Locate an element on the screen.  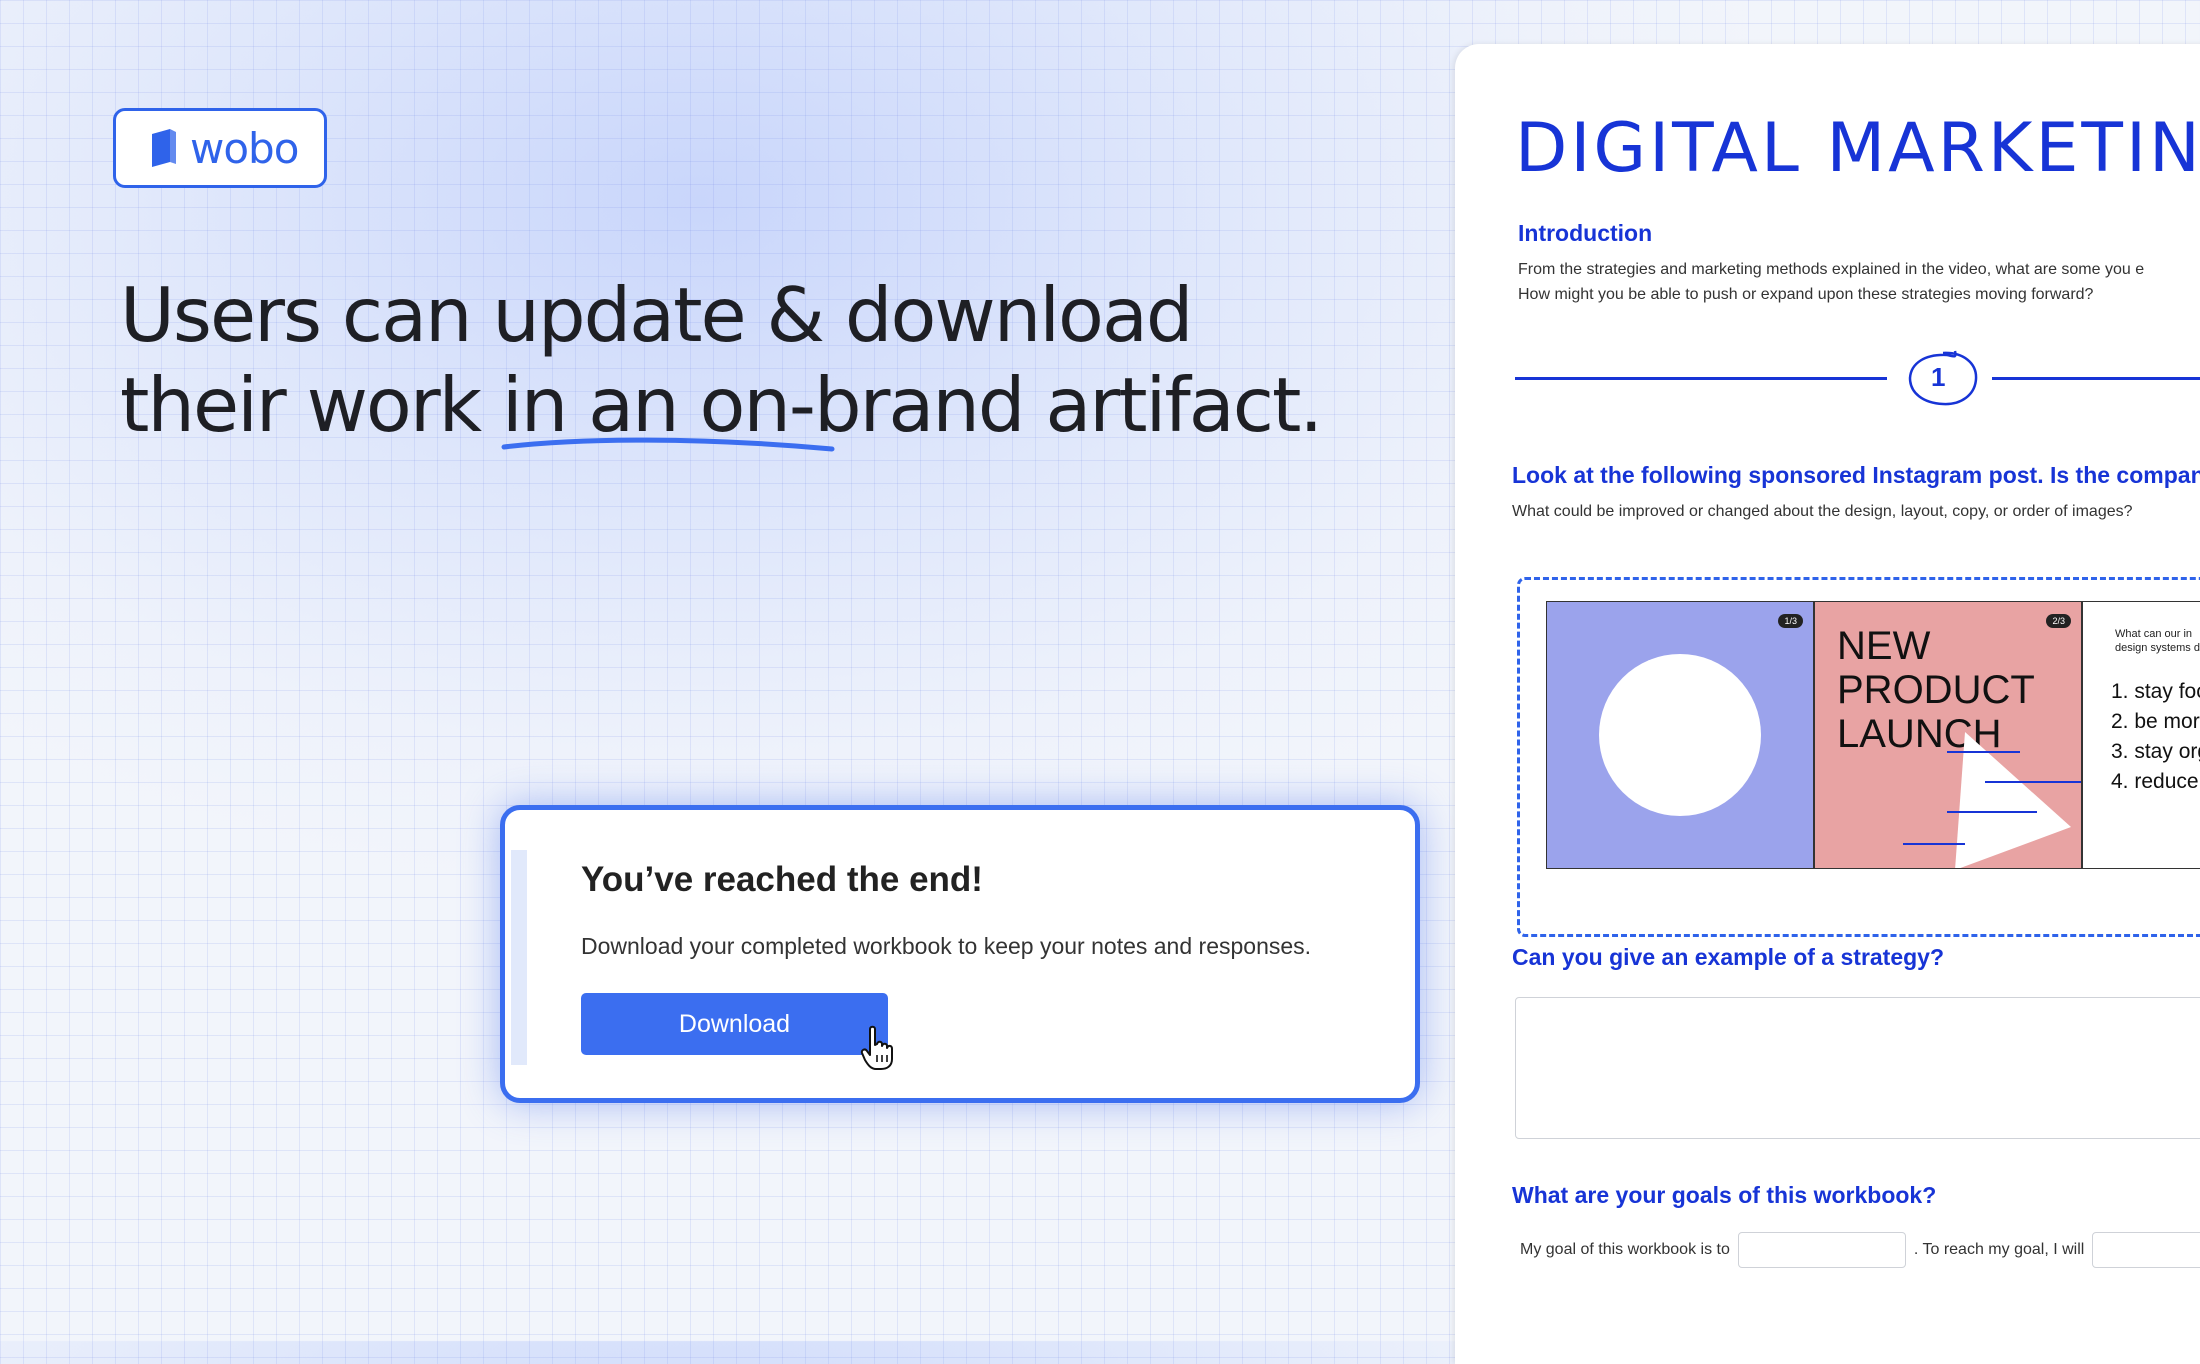
hand-cursor-icon is located at coordinates (876, 1047).